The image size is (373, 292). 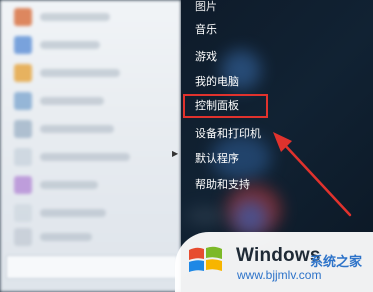 What do you see at coordinates (206, 30) in the screenshot?
I see `menu-item-music: 音乐` at bounding box center [206, 30].